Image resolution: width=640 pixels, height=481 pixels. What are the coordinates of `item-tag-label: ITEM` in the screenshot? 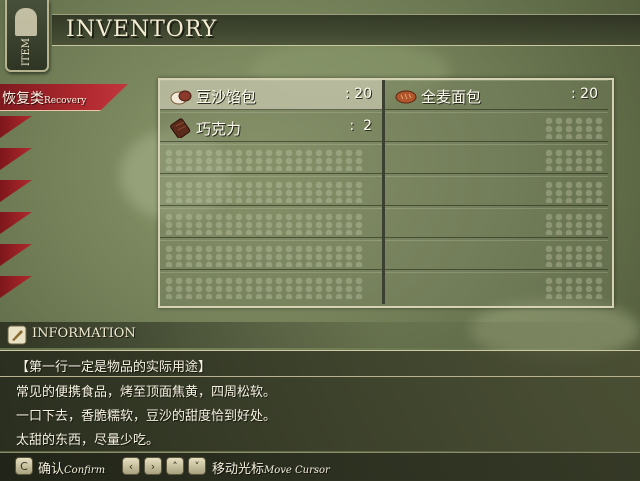 It's located at (26, 52).